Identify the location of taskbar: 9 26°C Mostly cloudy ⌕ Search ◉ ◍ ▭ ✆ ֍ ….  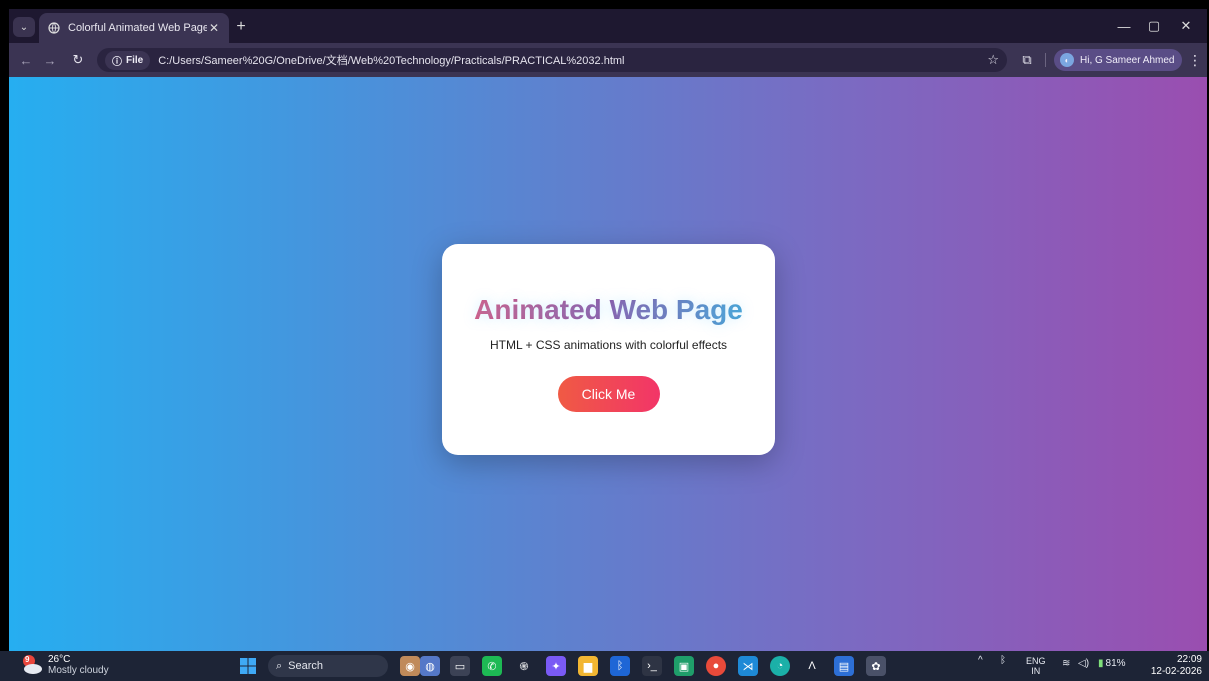
(604, 666).